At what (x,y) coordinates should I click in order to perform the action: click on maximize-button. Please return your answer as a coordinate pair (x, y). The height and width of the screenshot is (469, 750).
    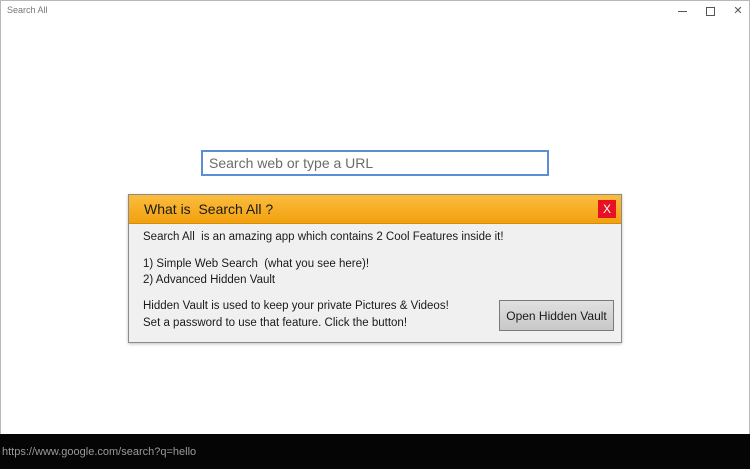
    Looking at the image, I should click on (710, 11).